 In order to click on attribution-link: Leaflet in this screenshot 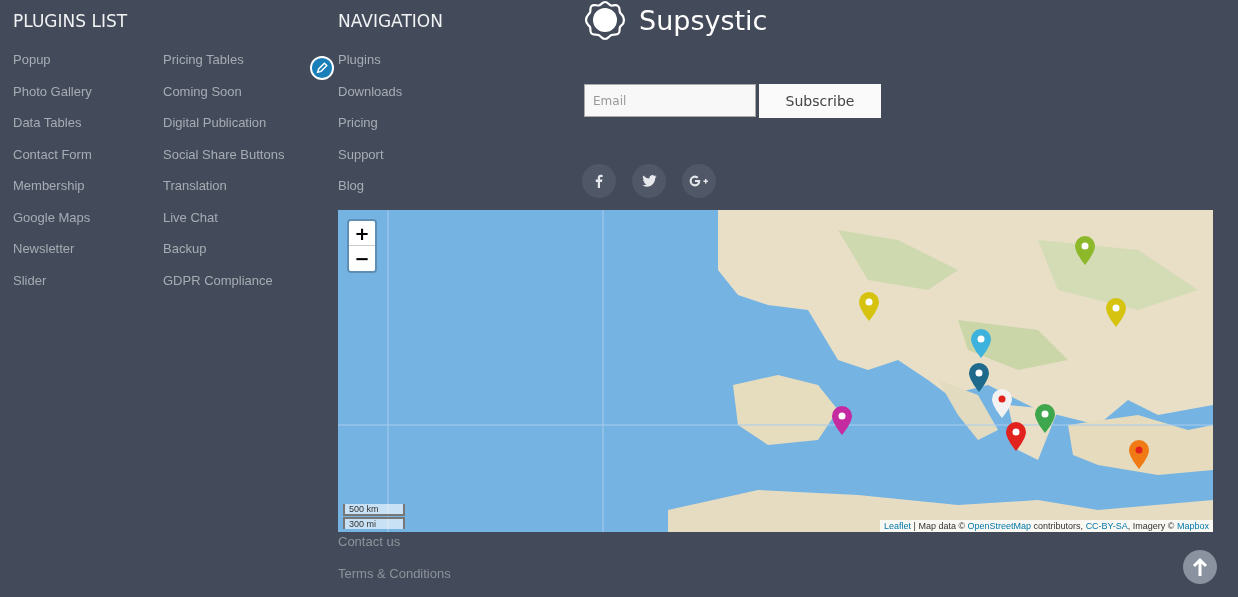, I will do `click(898, 526)`.